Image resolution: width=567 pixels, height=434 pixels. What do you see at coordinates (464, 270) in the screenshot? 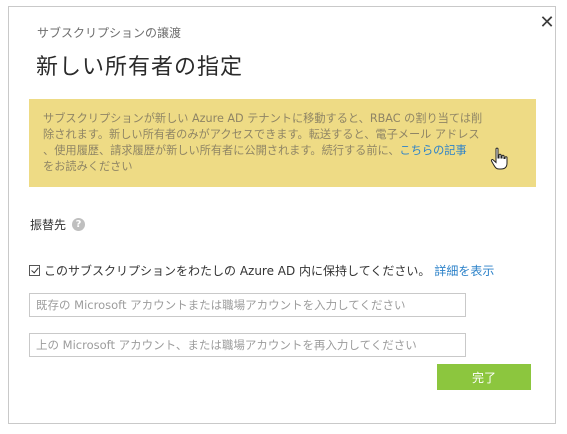
I see `details-link: 詳細を表示` at bounding box center [464, 270].